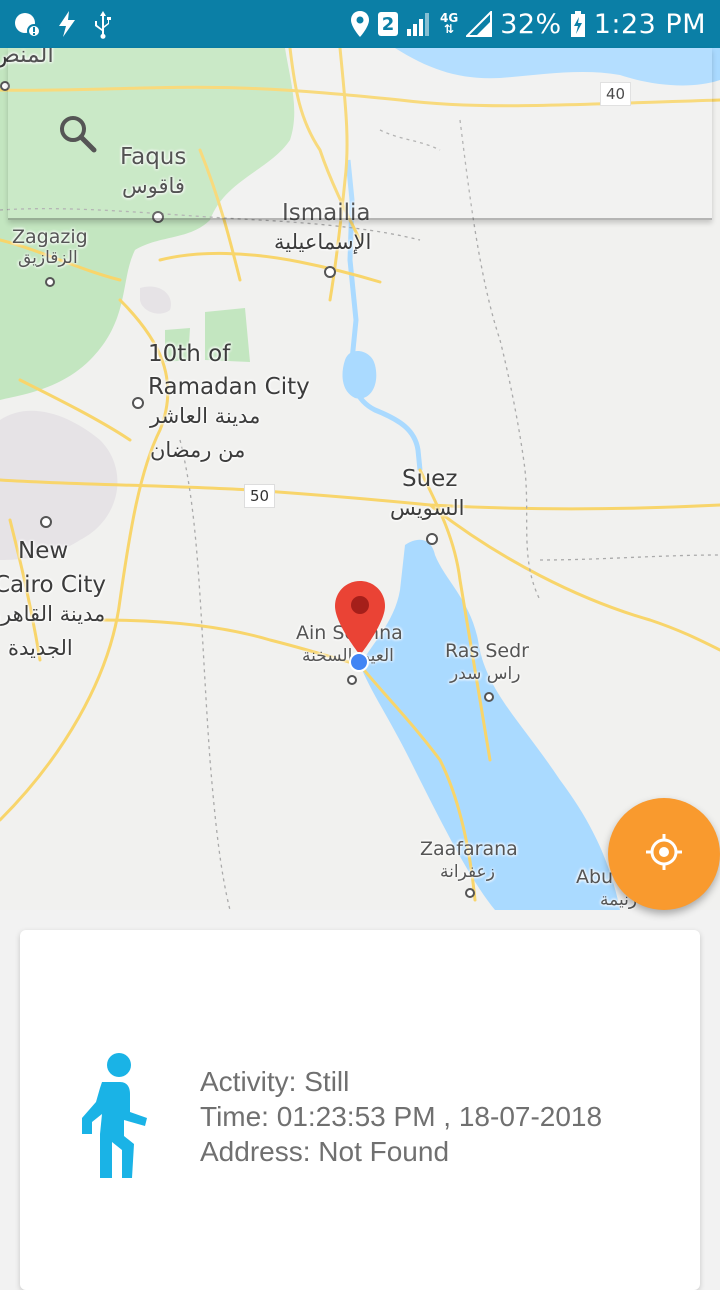  What do you see at coordinates (387, 24) in the screenshot?
I see `sim-2-icon: 2` at bounding box center [387, 24].